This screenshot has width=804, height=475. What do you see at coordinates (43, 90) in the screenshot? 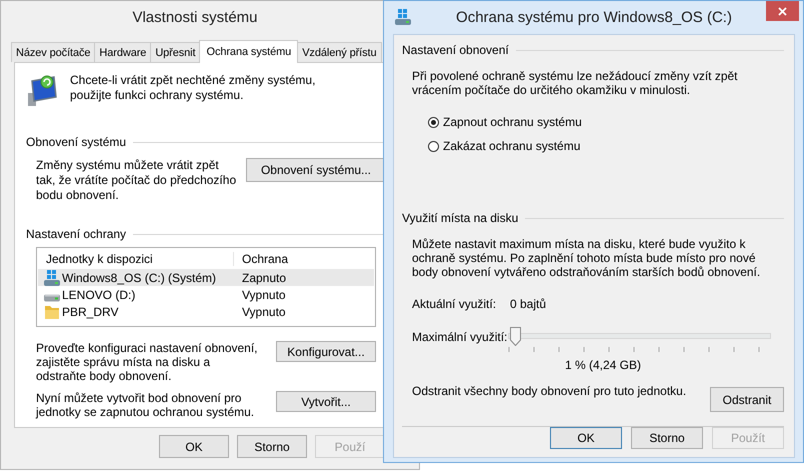
I see `monitor-icon` at bounding box center [43, 90].